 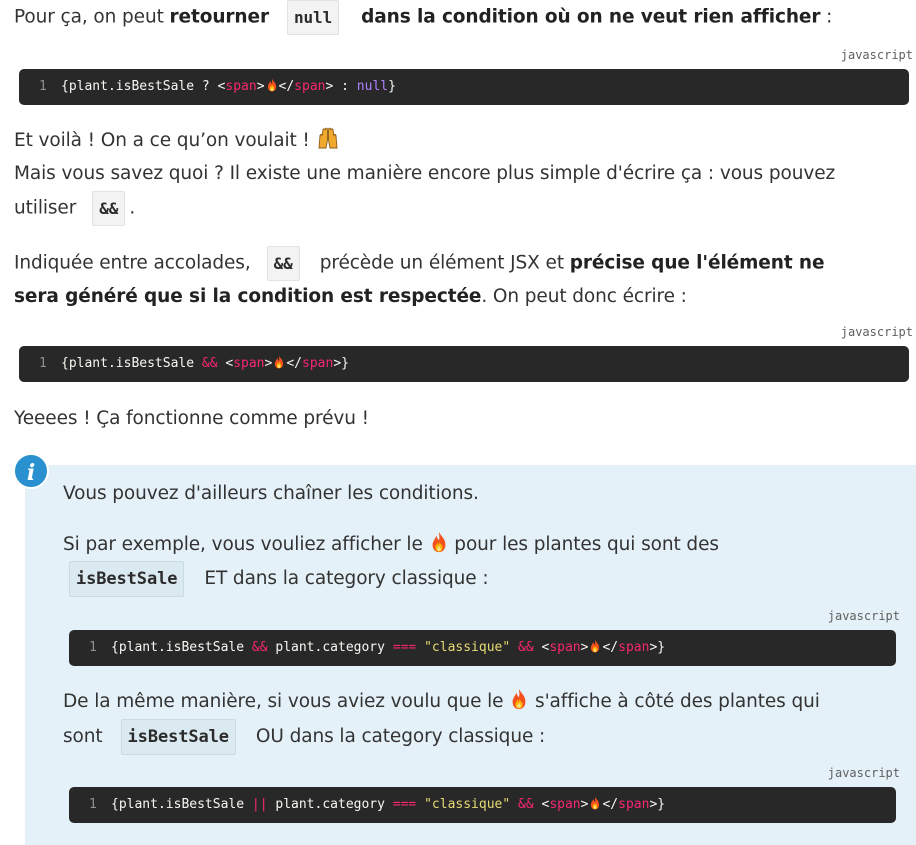 What do you see at coordinates (45, 208) in the screenshot?
I see `simpler-text: utiliser` at bounding box center [45, 208].